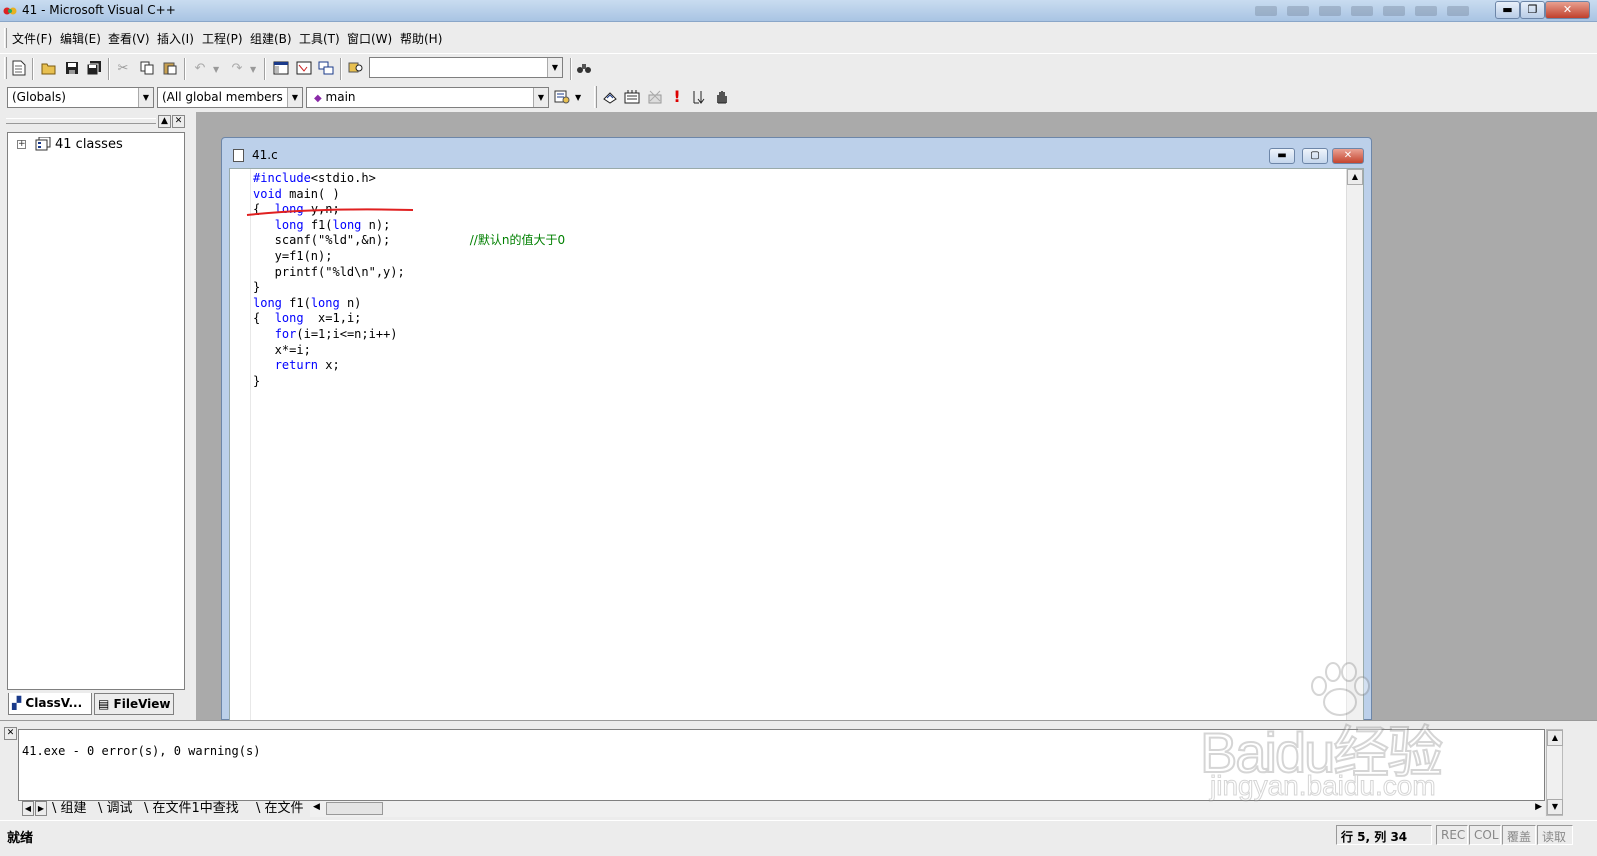 The height and width of the screenshot is (856, 1597). What do you see at coordinates (216, 69) in the screenshot?
I see `undo-dropdown-icon: ▼` at bounding box center [216, 69].